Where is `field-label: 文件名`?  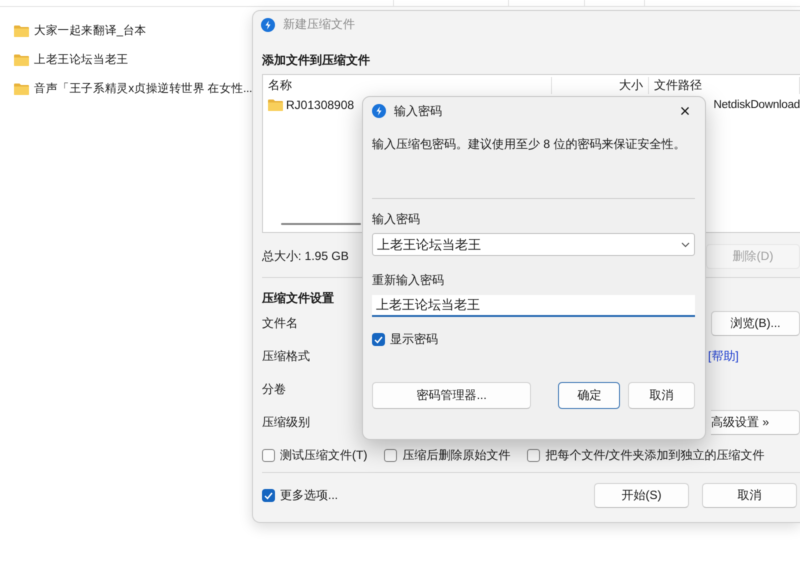 field-label: 文件名 is located at coordinates (280, 323).